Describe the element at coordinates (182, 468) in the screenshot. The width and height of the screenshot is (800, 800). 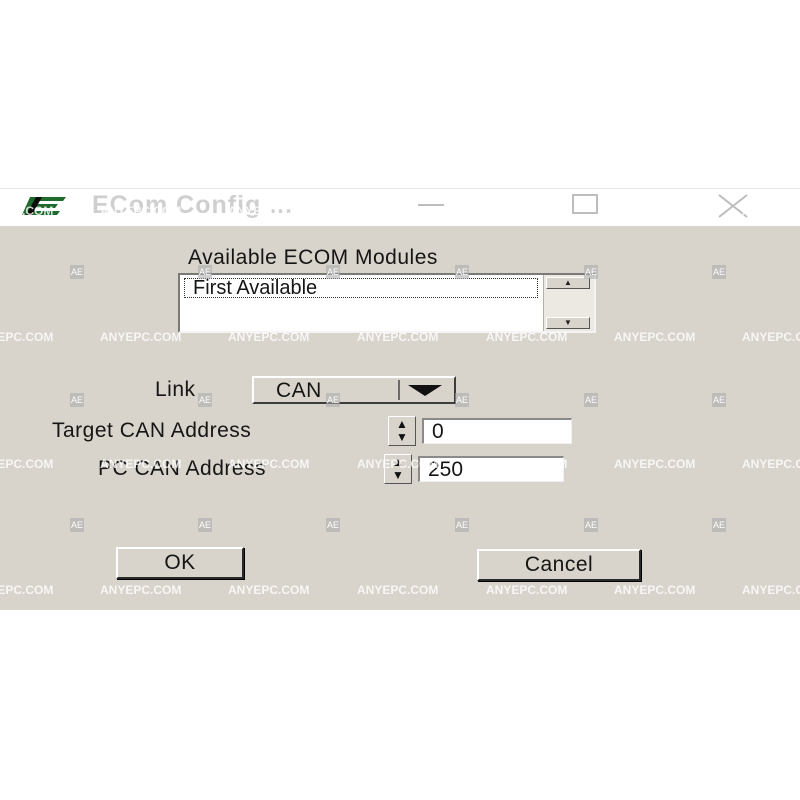
I see `pc-address-label: PC CAN Address` at that location.